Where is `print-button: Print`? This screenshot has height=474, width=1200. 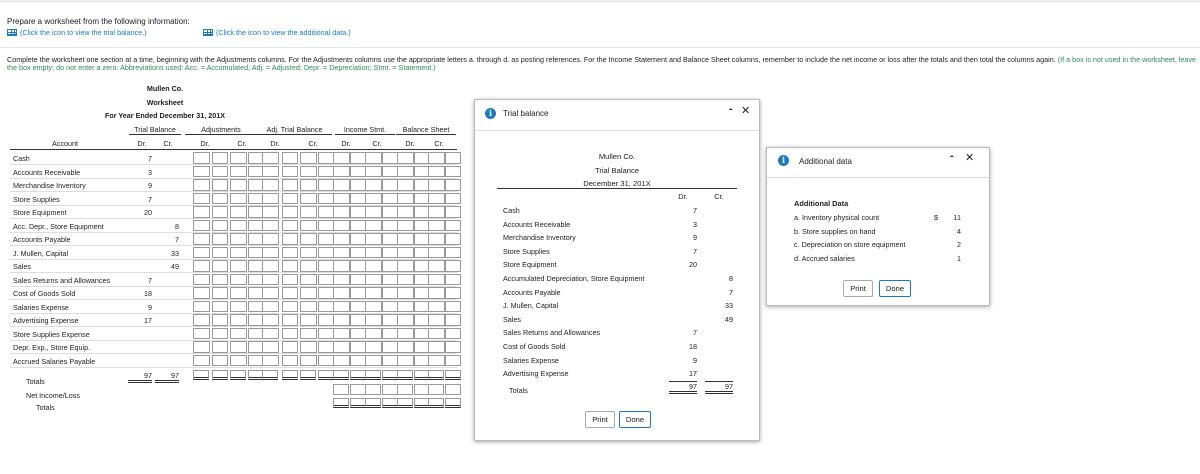
print-button: Print is located at coordinates (600, 419).